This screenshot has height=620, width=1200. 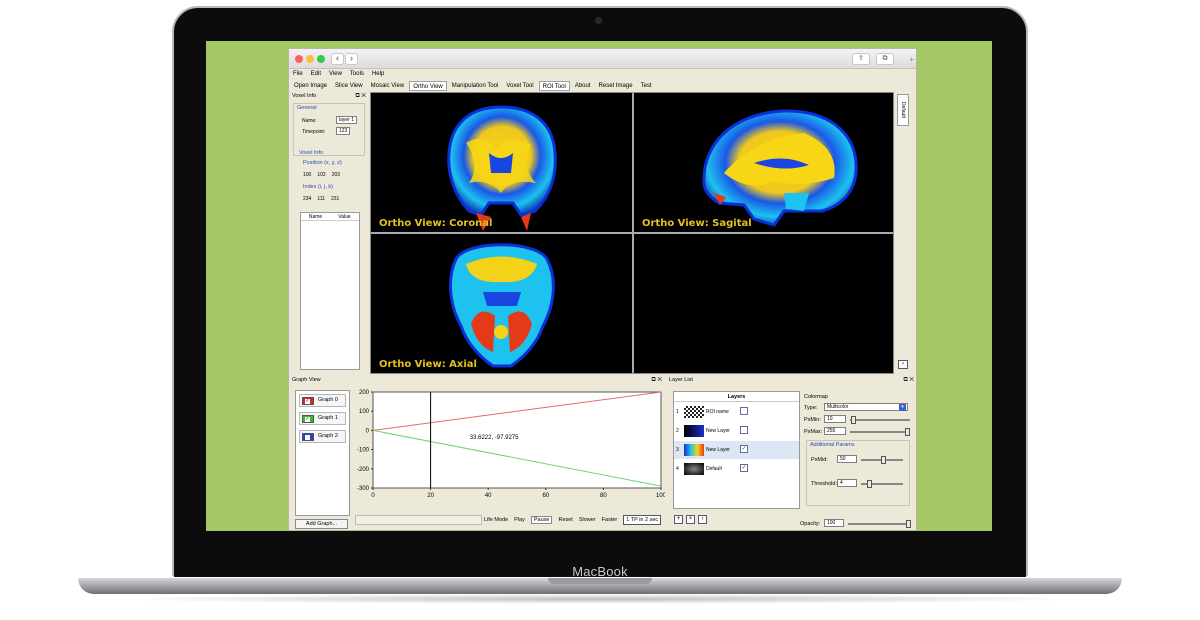 I want to click on timepoint-field: 123, so click(x=343, y=131).